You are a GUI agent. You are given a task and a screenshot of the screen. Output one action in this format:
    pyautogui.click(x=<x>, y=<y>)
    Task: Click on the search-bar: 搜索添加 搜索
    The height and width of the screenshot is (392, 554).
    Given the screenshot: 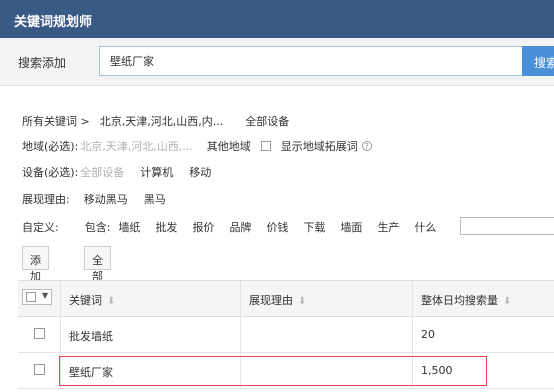 What is the action you would take?
    pyautogui.click(x=277, y=62)
    